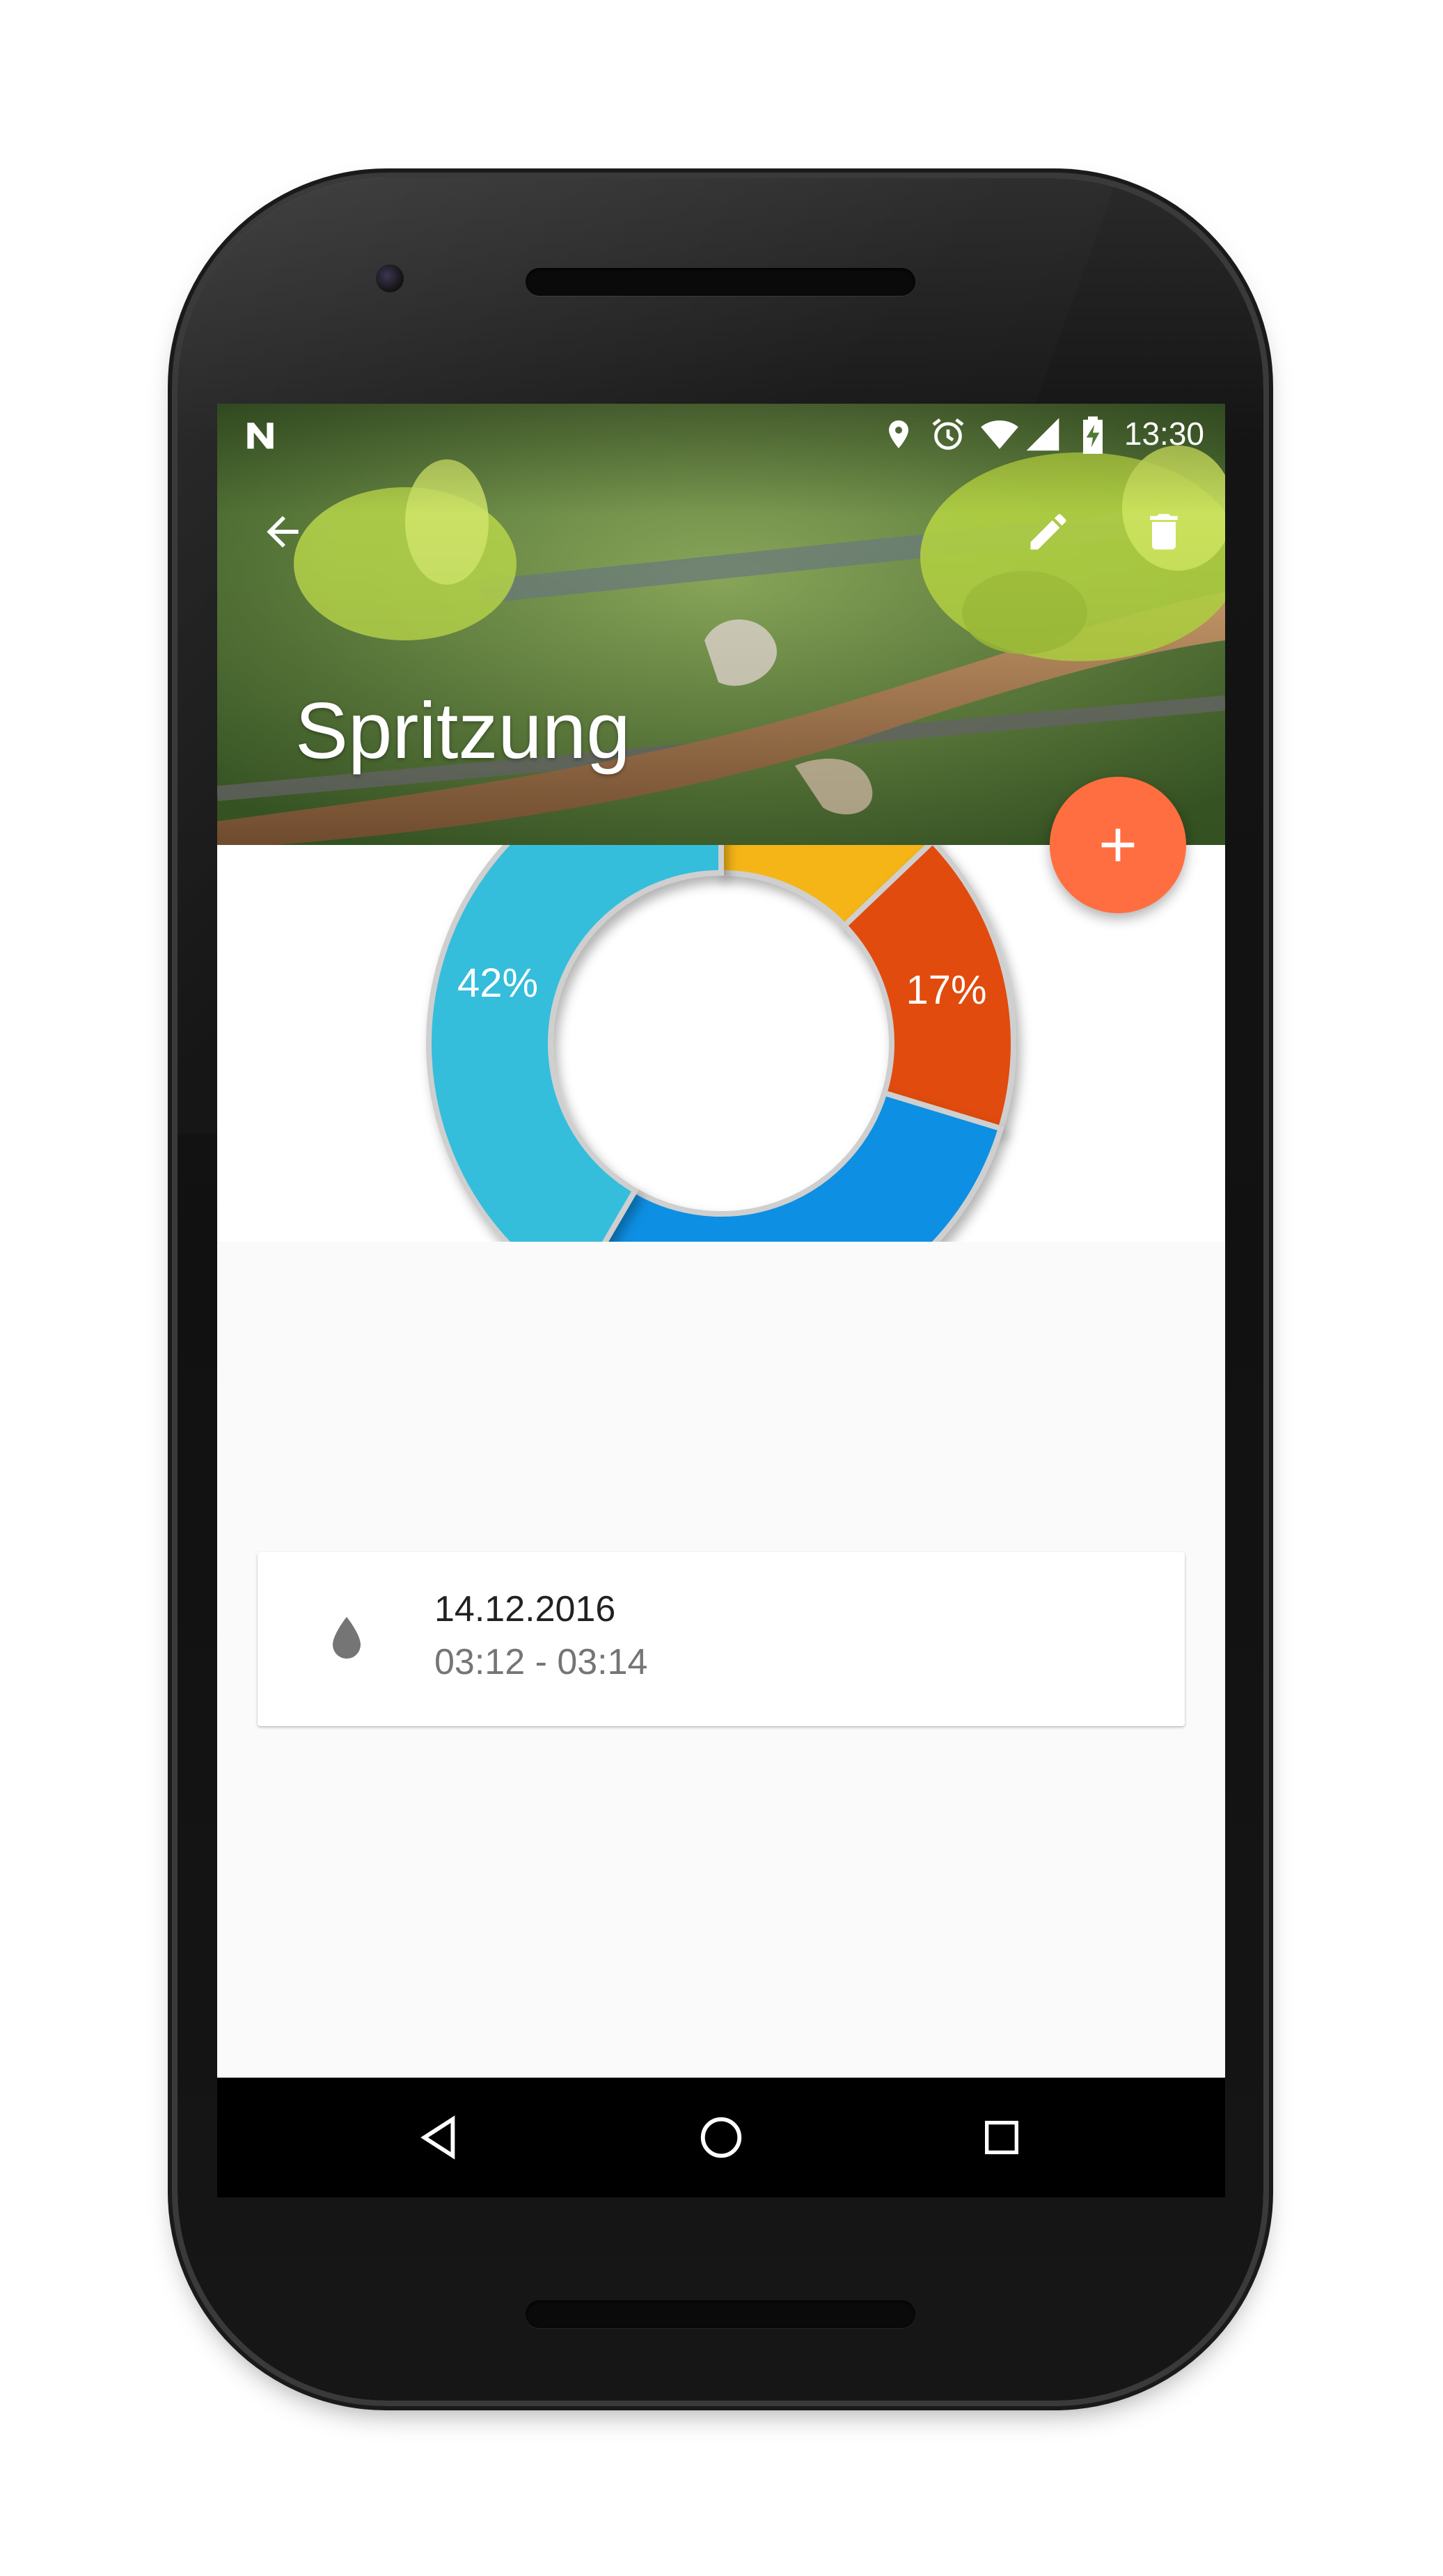 This screenshot has height=2576, width=1443. Describe the element at coordinates (1001, 2137) in the screenshot. I see `recents-square-icon` at that location.